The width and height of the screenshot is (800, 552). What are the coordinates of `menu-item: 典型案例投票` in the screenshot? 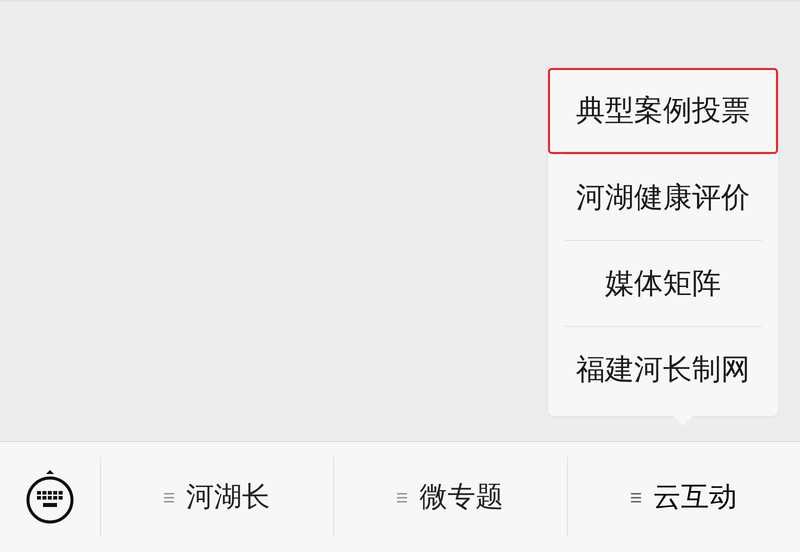 It's located at (663, 111).